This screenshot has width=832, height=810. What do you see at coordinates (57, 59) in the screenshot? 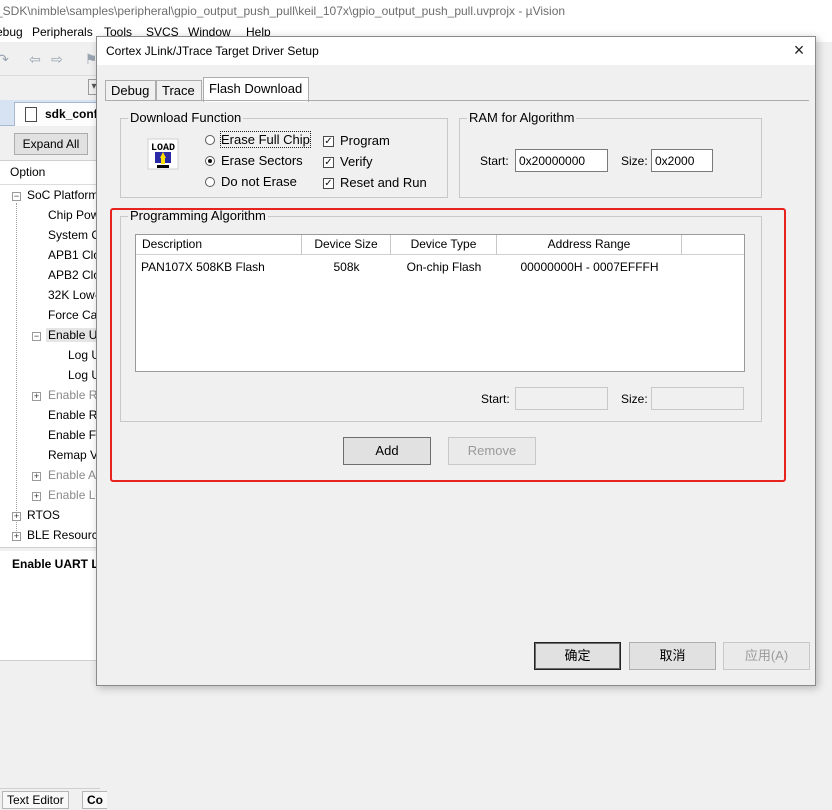
I see `forward-arrow-icon: ⇨` at bounding box center [57, 59].